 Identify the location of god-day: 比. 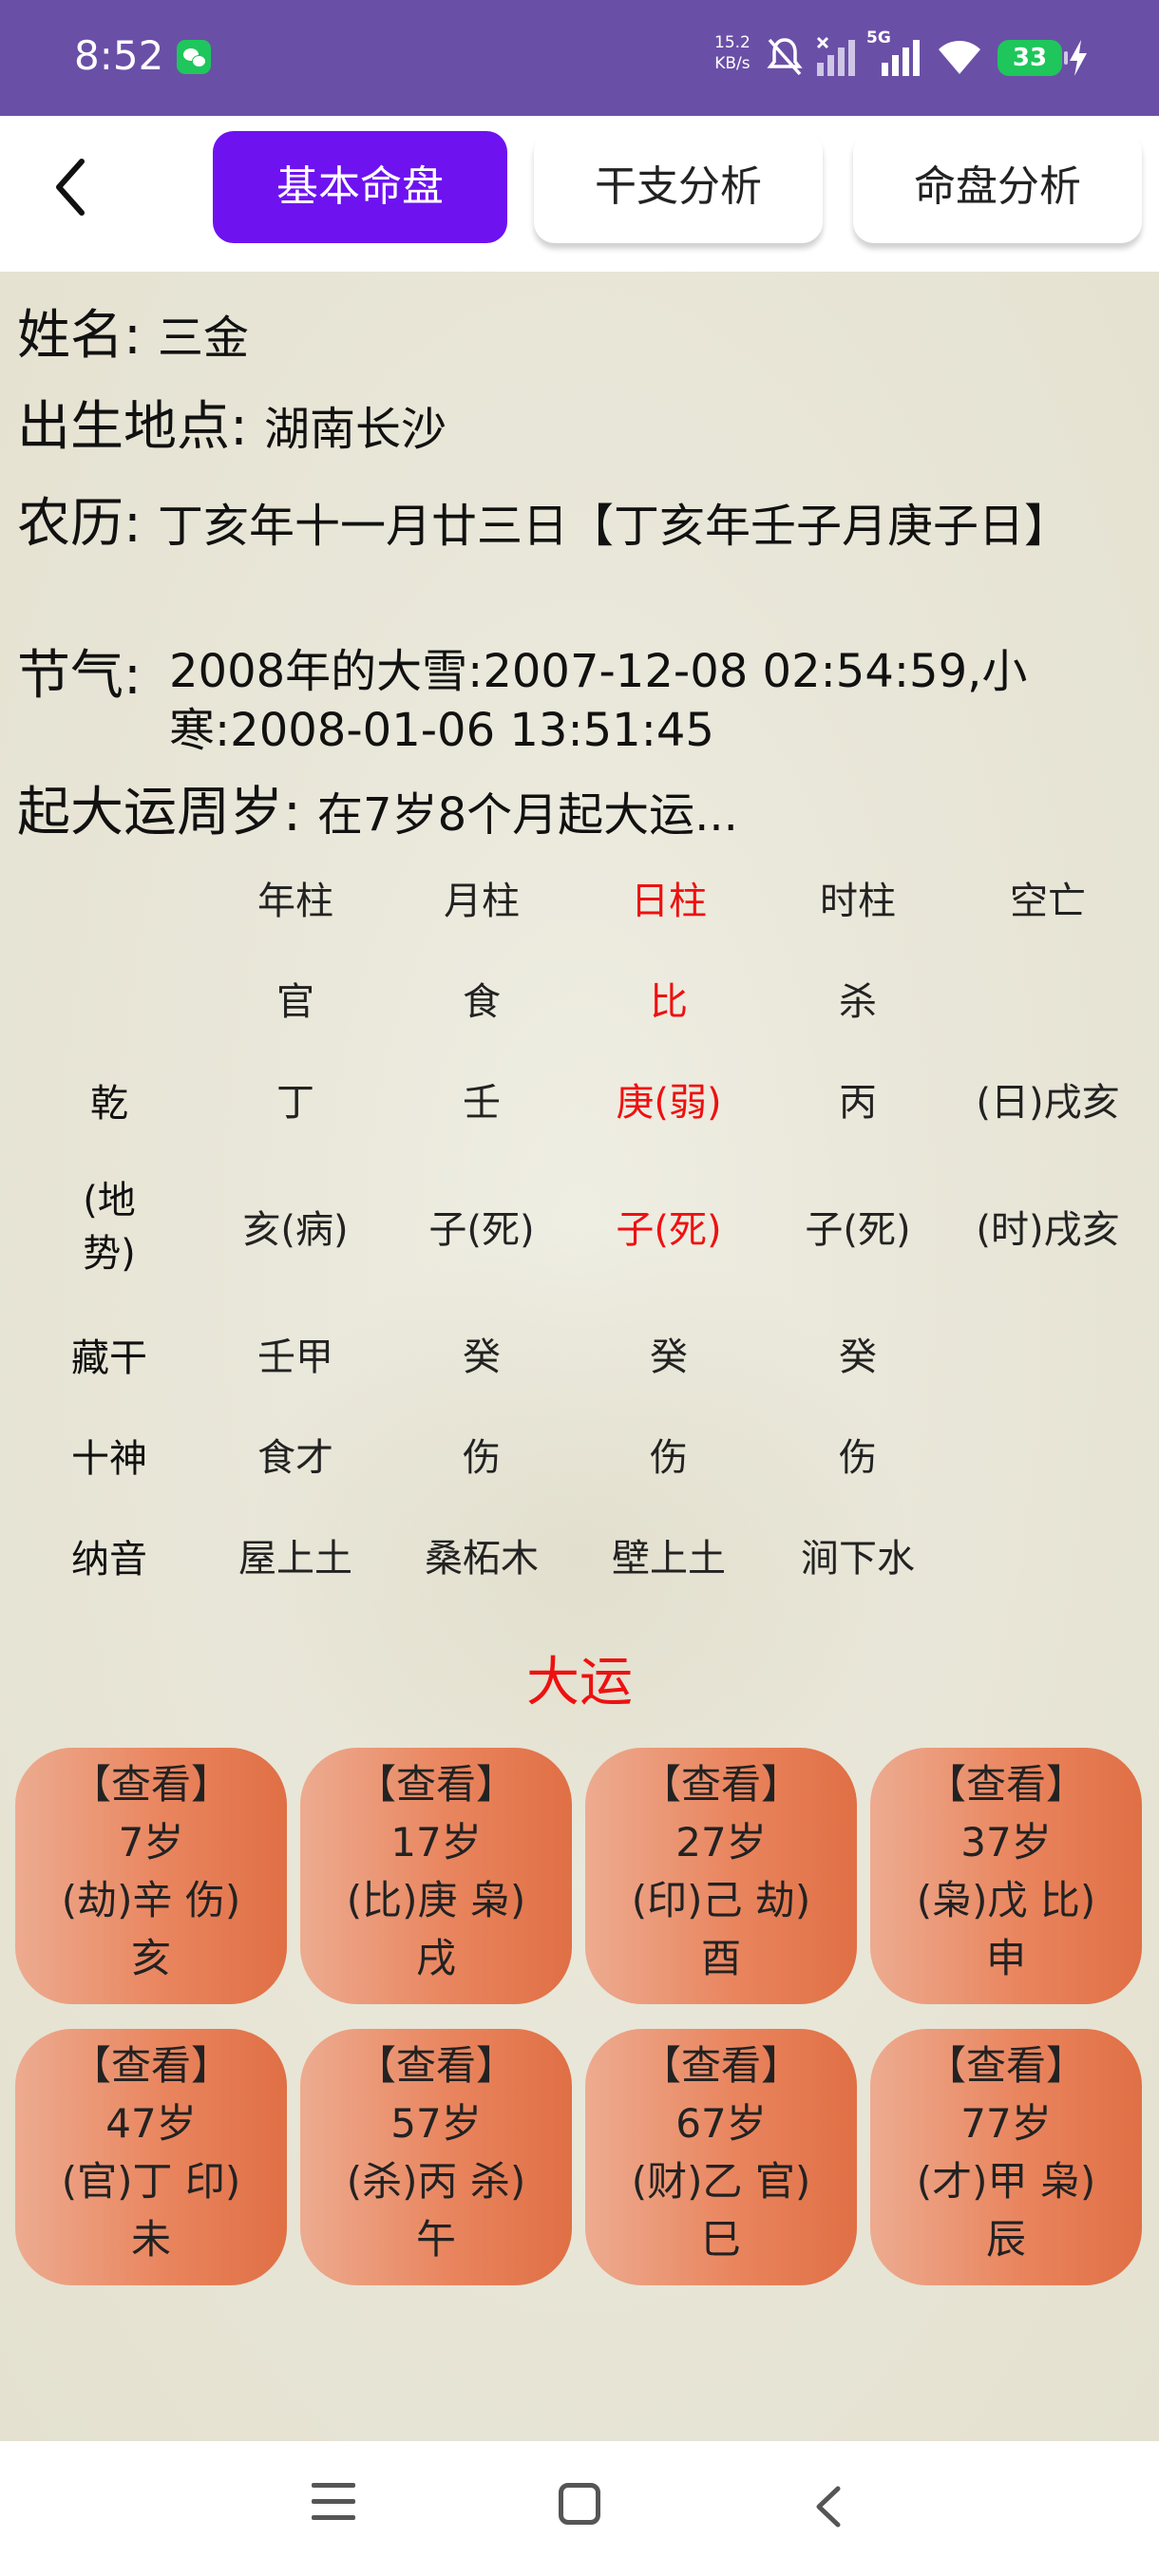
(669, 1002).